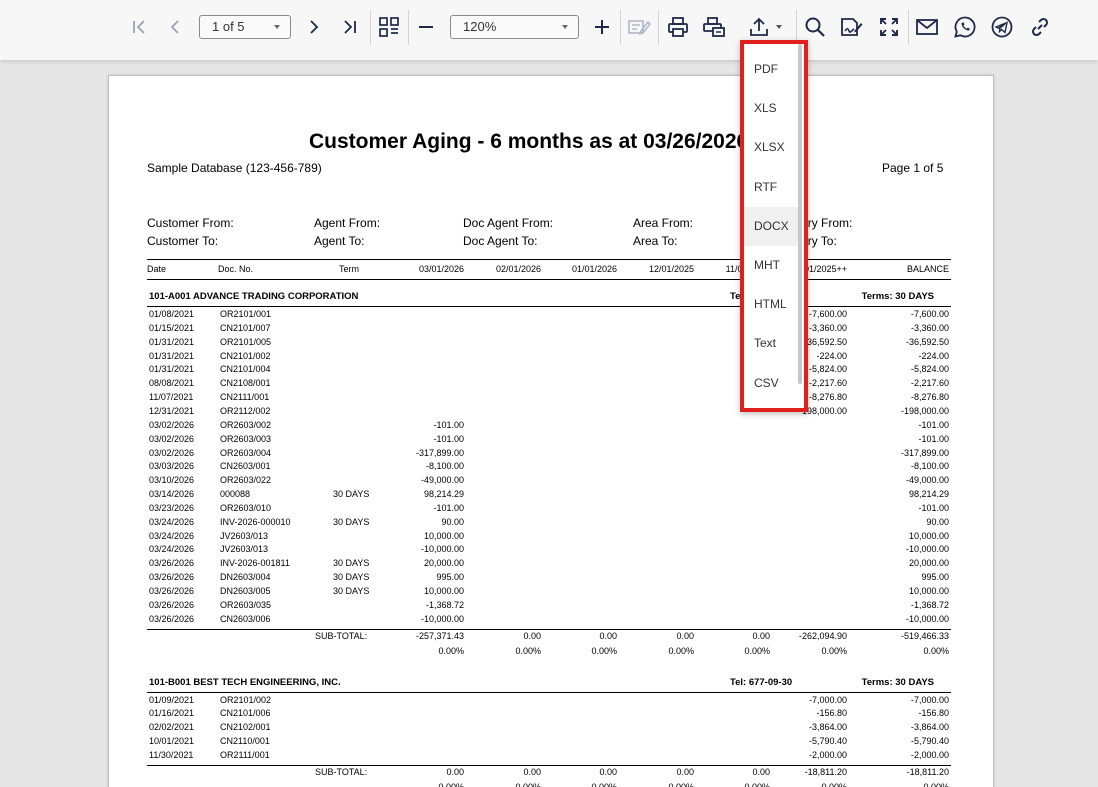 This screenshot has width=1098, height=787. What do you see at coordinates (929, 466) in the screenshot?
I see `row-amount: -8,100.00` at bounding box center [929, 466].